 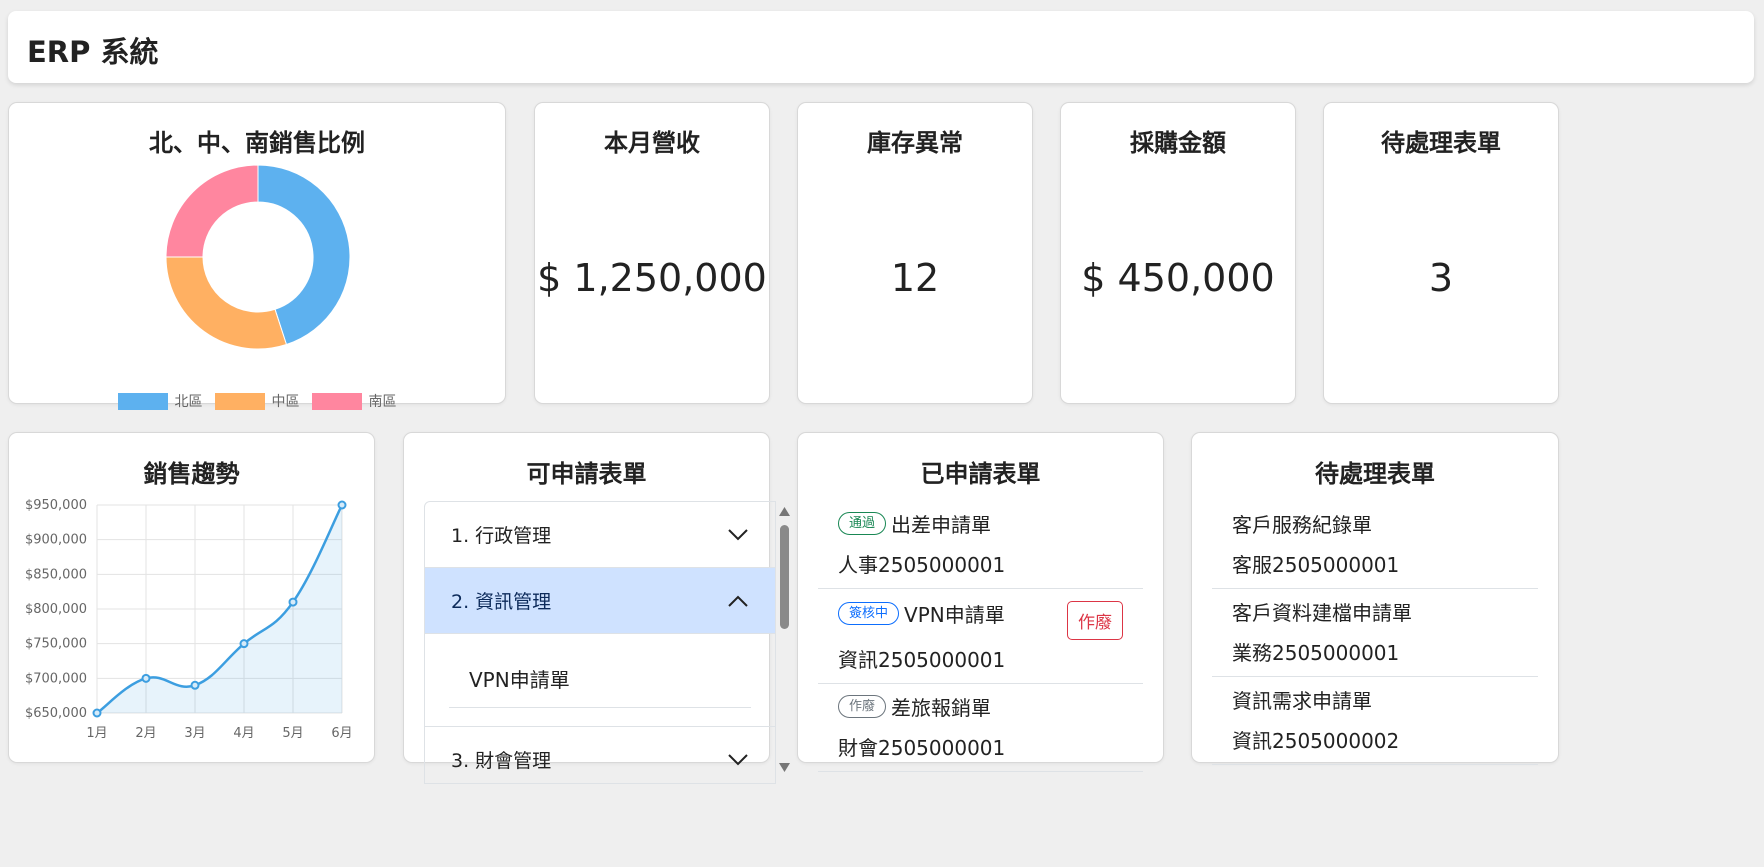 I want to click on form-name: 資訊需求申請單, so click(x=1302, y=701).